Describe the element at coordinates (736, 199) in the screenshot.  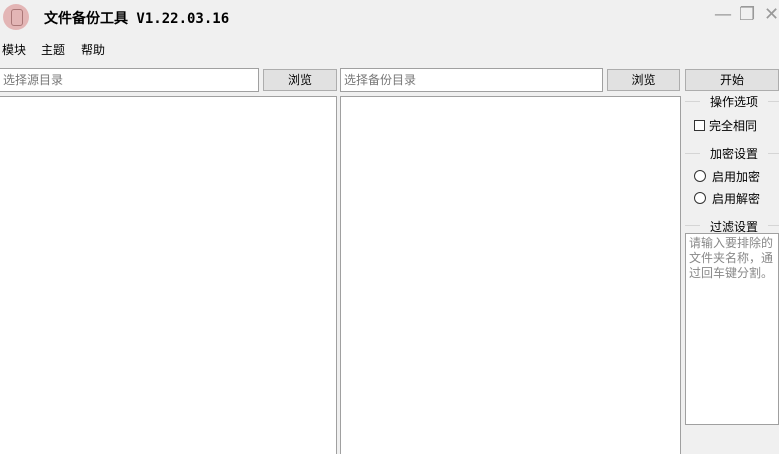
I see `enable-decrypt-label: 启用解密` at that location.